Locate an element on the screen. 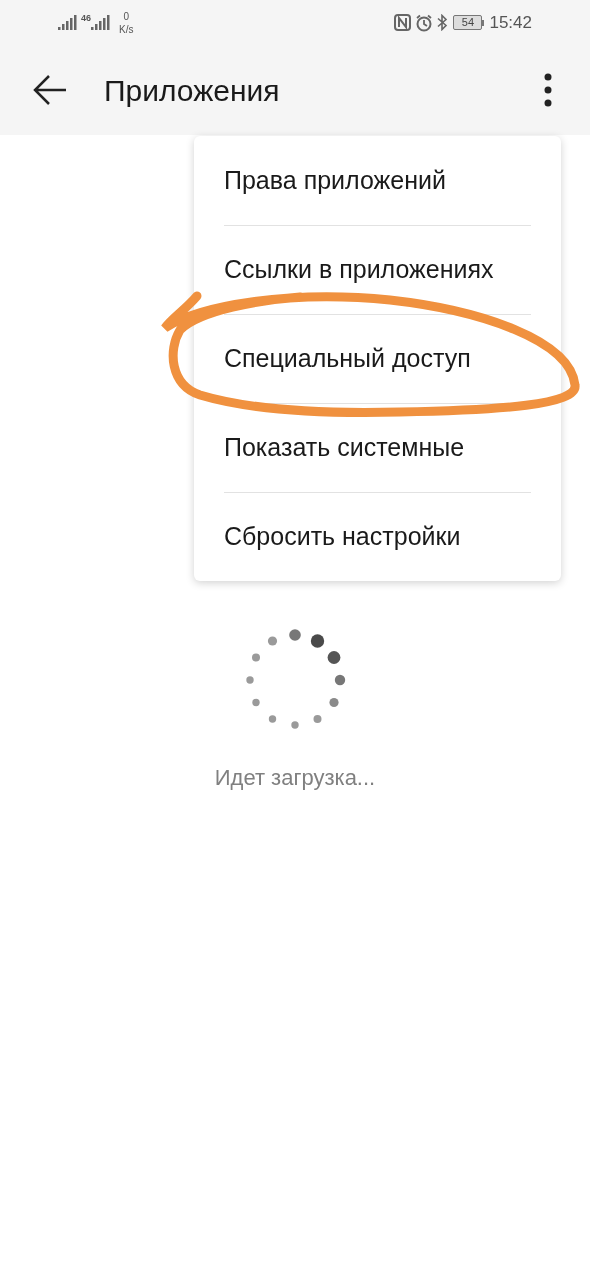  menu-item: Показать системные is located at coordinates (377, 447).